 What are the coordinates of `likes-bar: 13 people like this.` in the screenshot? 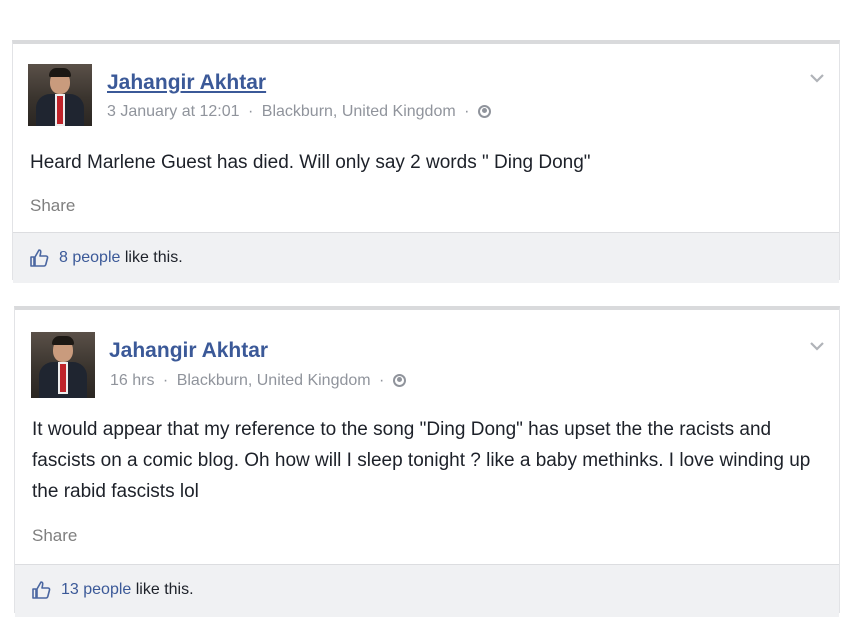 It's located at (427, 590).